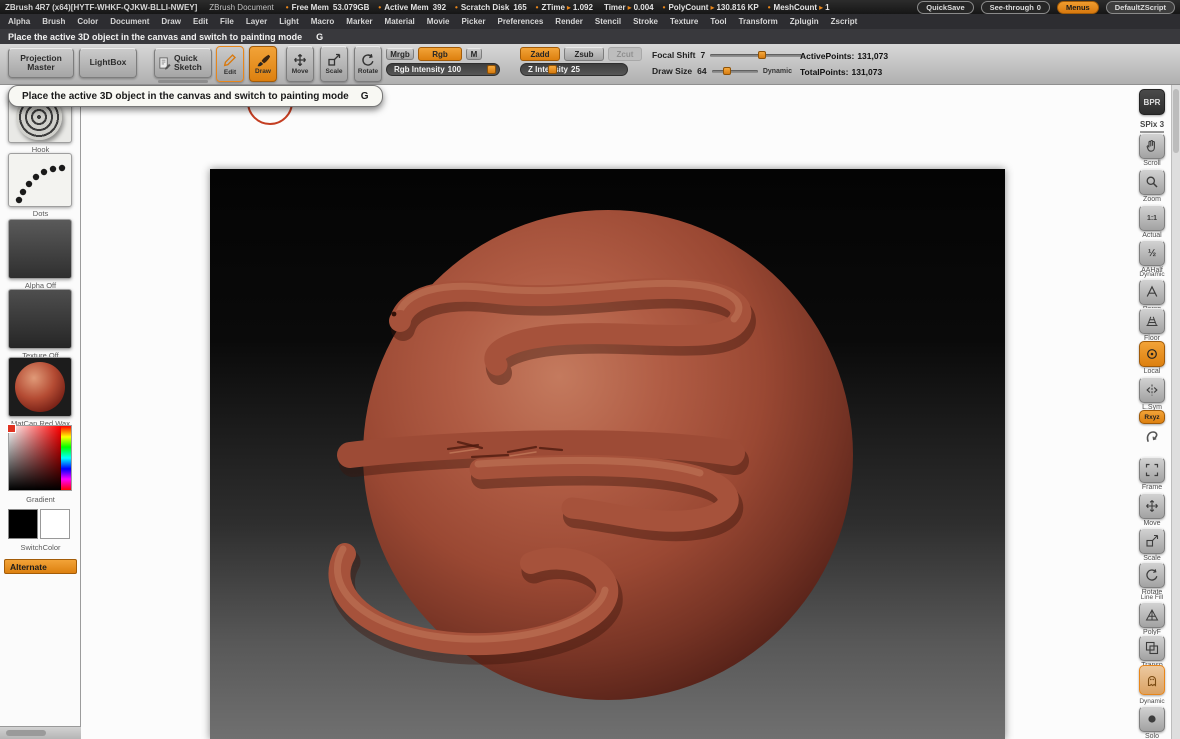 The width and height of the screenshot is (1180, 739). I want to click on total-points: TotalPoints: 131,073, so click(841, 72).